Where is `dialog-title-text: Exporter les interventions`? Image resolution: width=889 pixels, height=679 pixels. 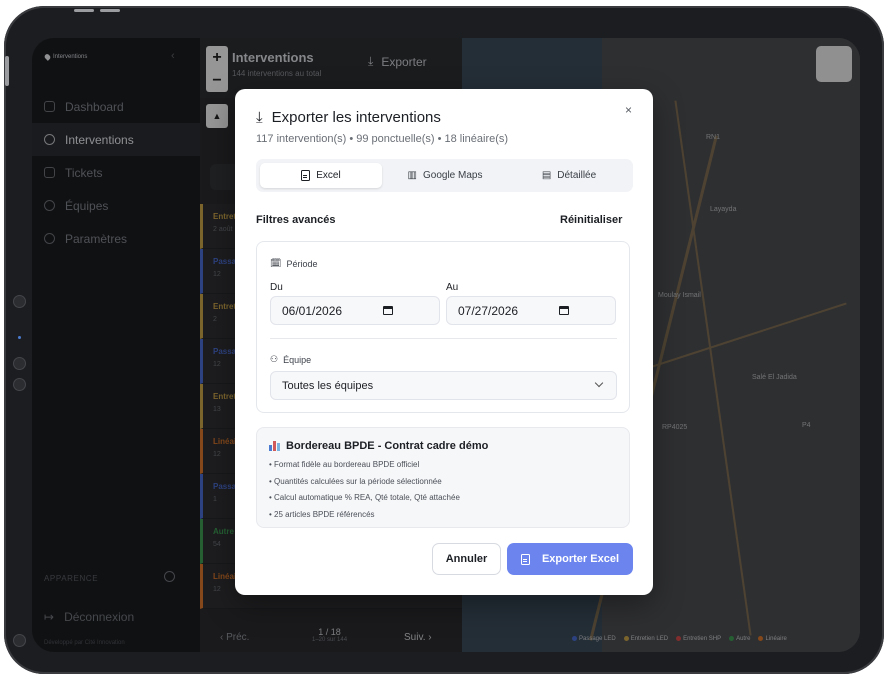 dialog-title-text: Exporter les interventions is located at coordinates (356, 117).